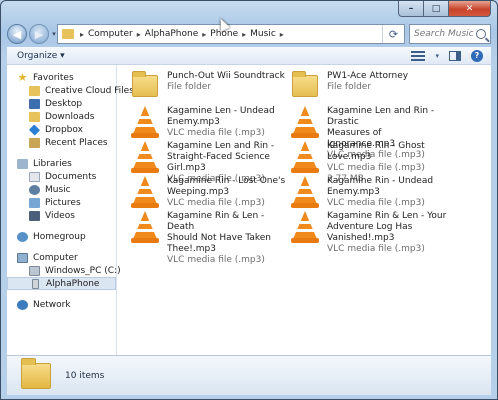  What do you see at coordinates (249, 375) in the screenshot?
I see `details-pane: 10 items` at bounding box center [249, 375].